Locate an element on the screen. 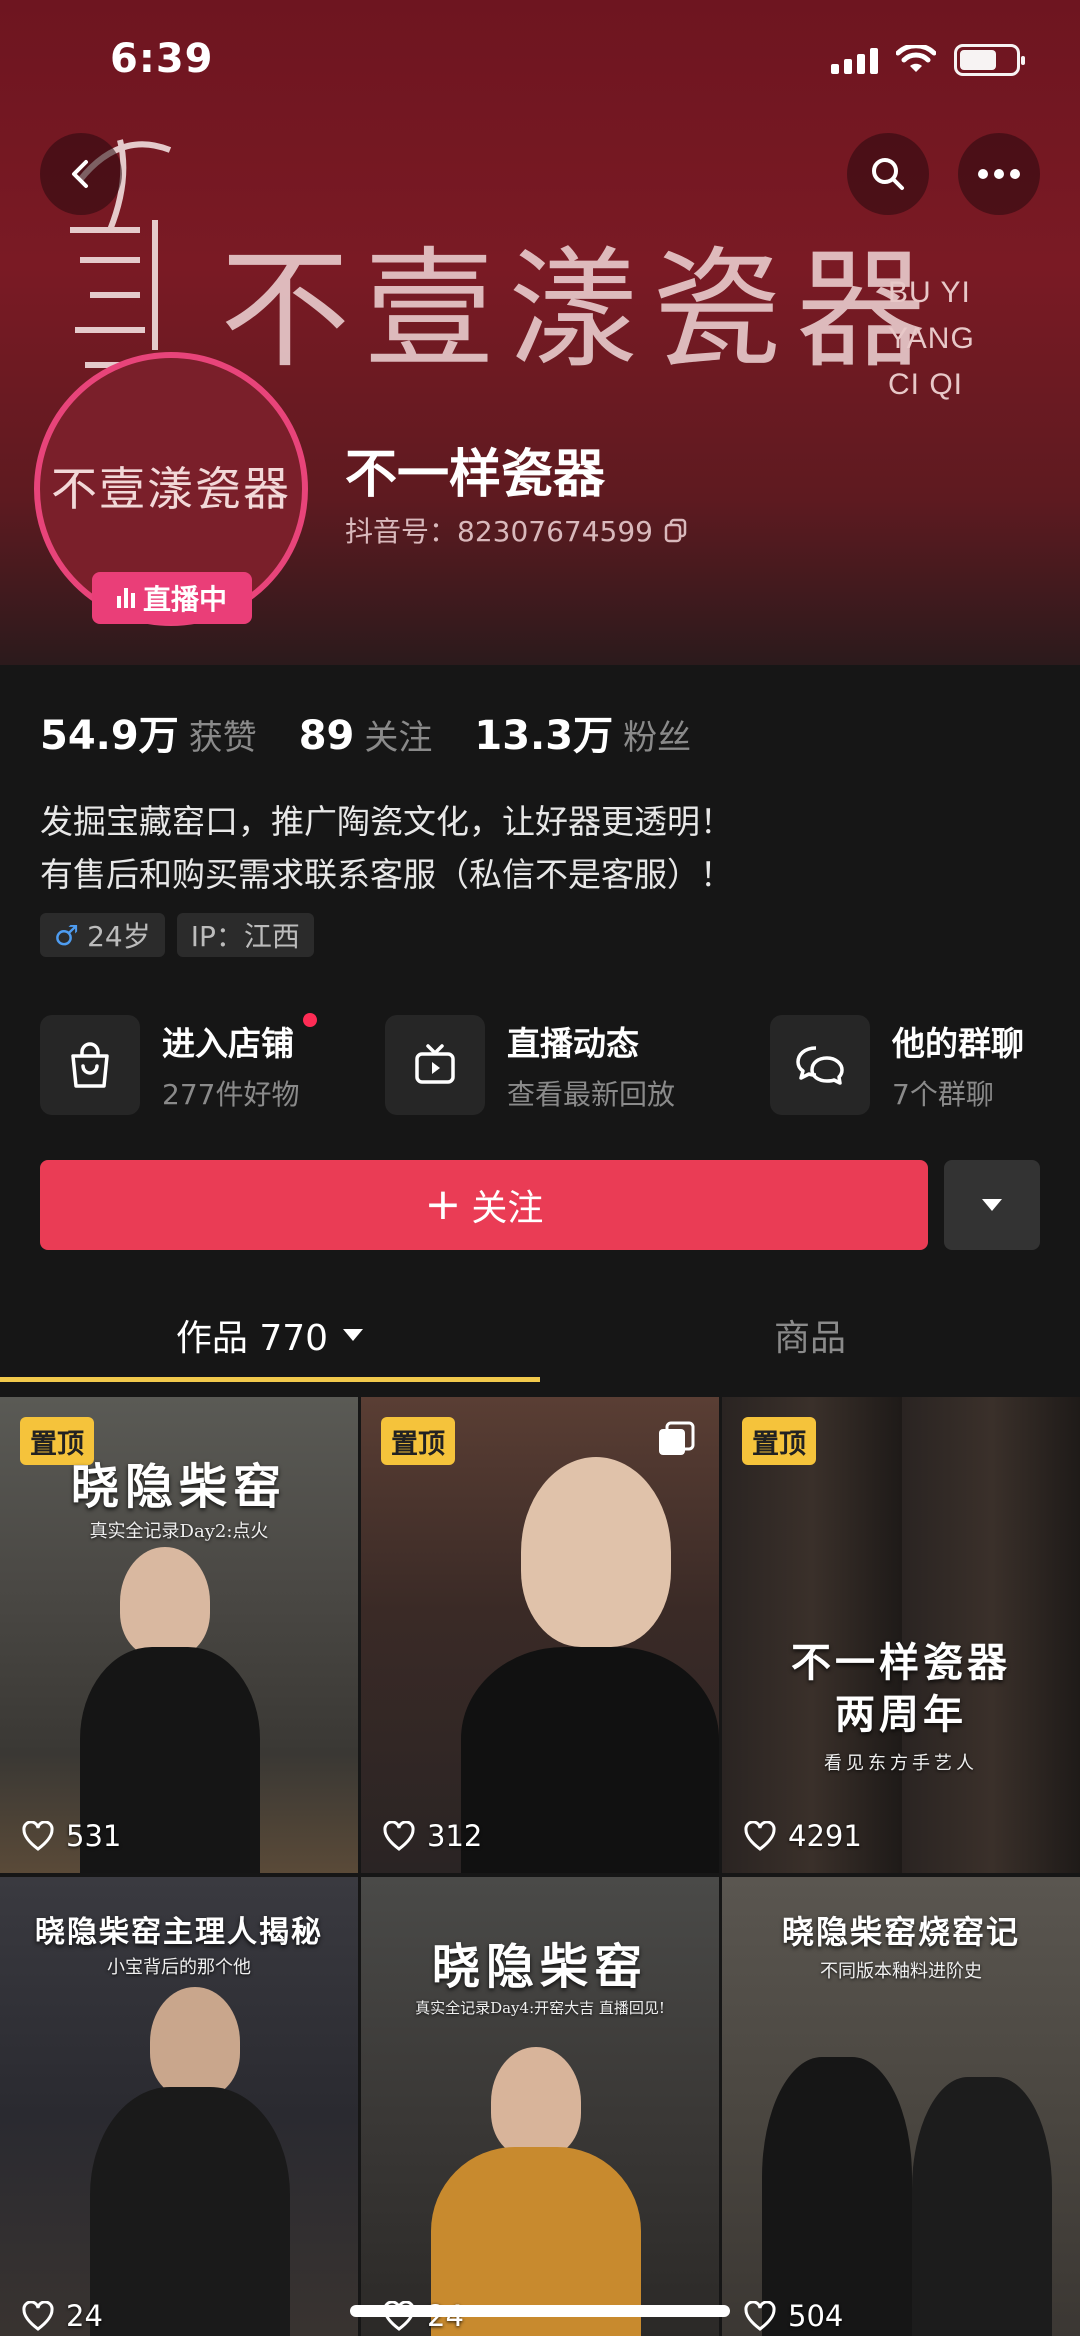 Image resolution: width=1080 pixels, height=2336 pixels. bio-line-1: 发掘宝藏窑口，推广陶瓷文化，让好器更透明！ is located at coordinates (386, 821).